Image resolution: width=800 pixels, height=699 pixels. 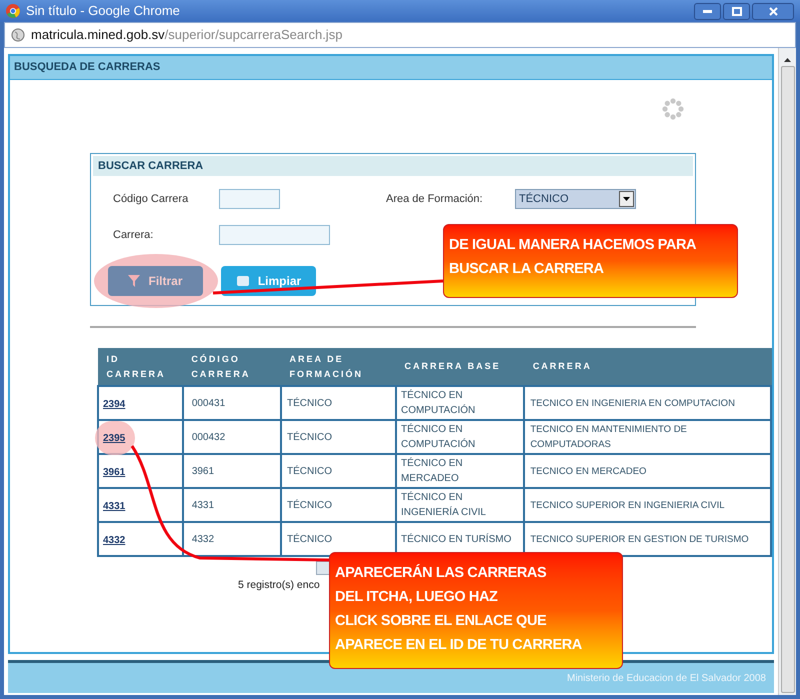 I want to click on page-header: BUSQUEDA DE CARRERAS, so click(x=87, y=68).